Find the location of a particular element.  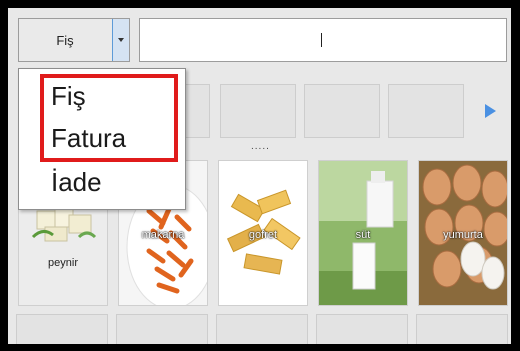

product-tile-sut: süt is located at coordinates (363, 233).